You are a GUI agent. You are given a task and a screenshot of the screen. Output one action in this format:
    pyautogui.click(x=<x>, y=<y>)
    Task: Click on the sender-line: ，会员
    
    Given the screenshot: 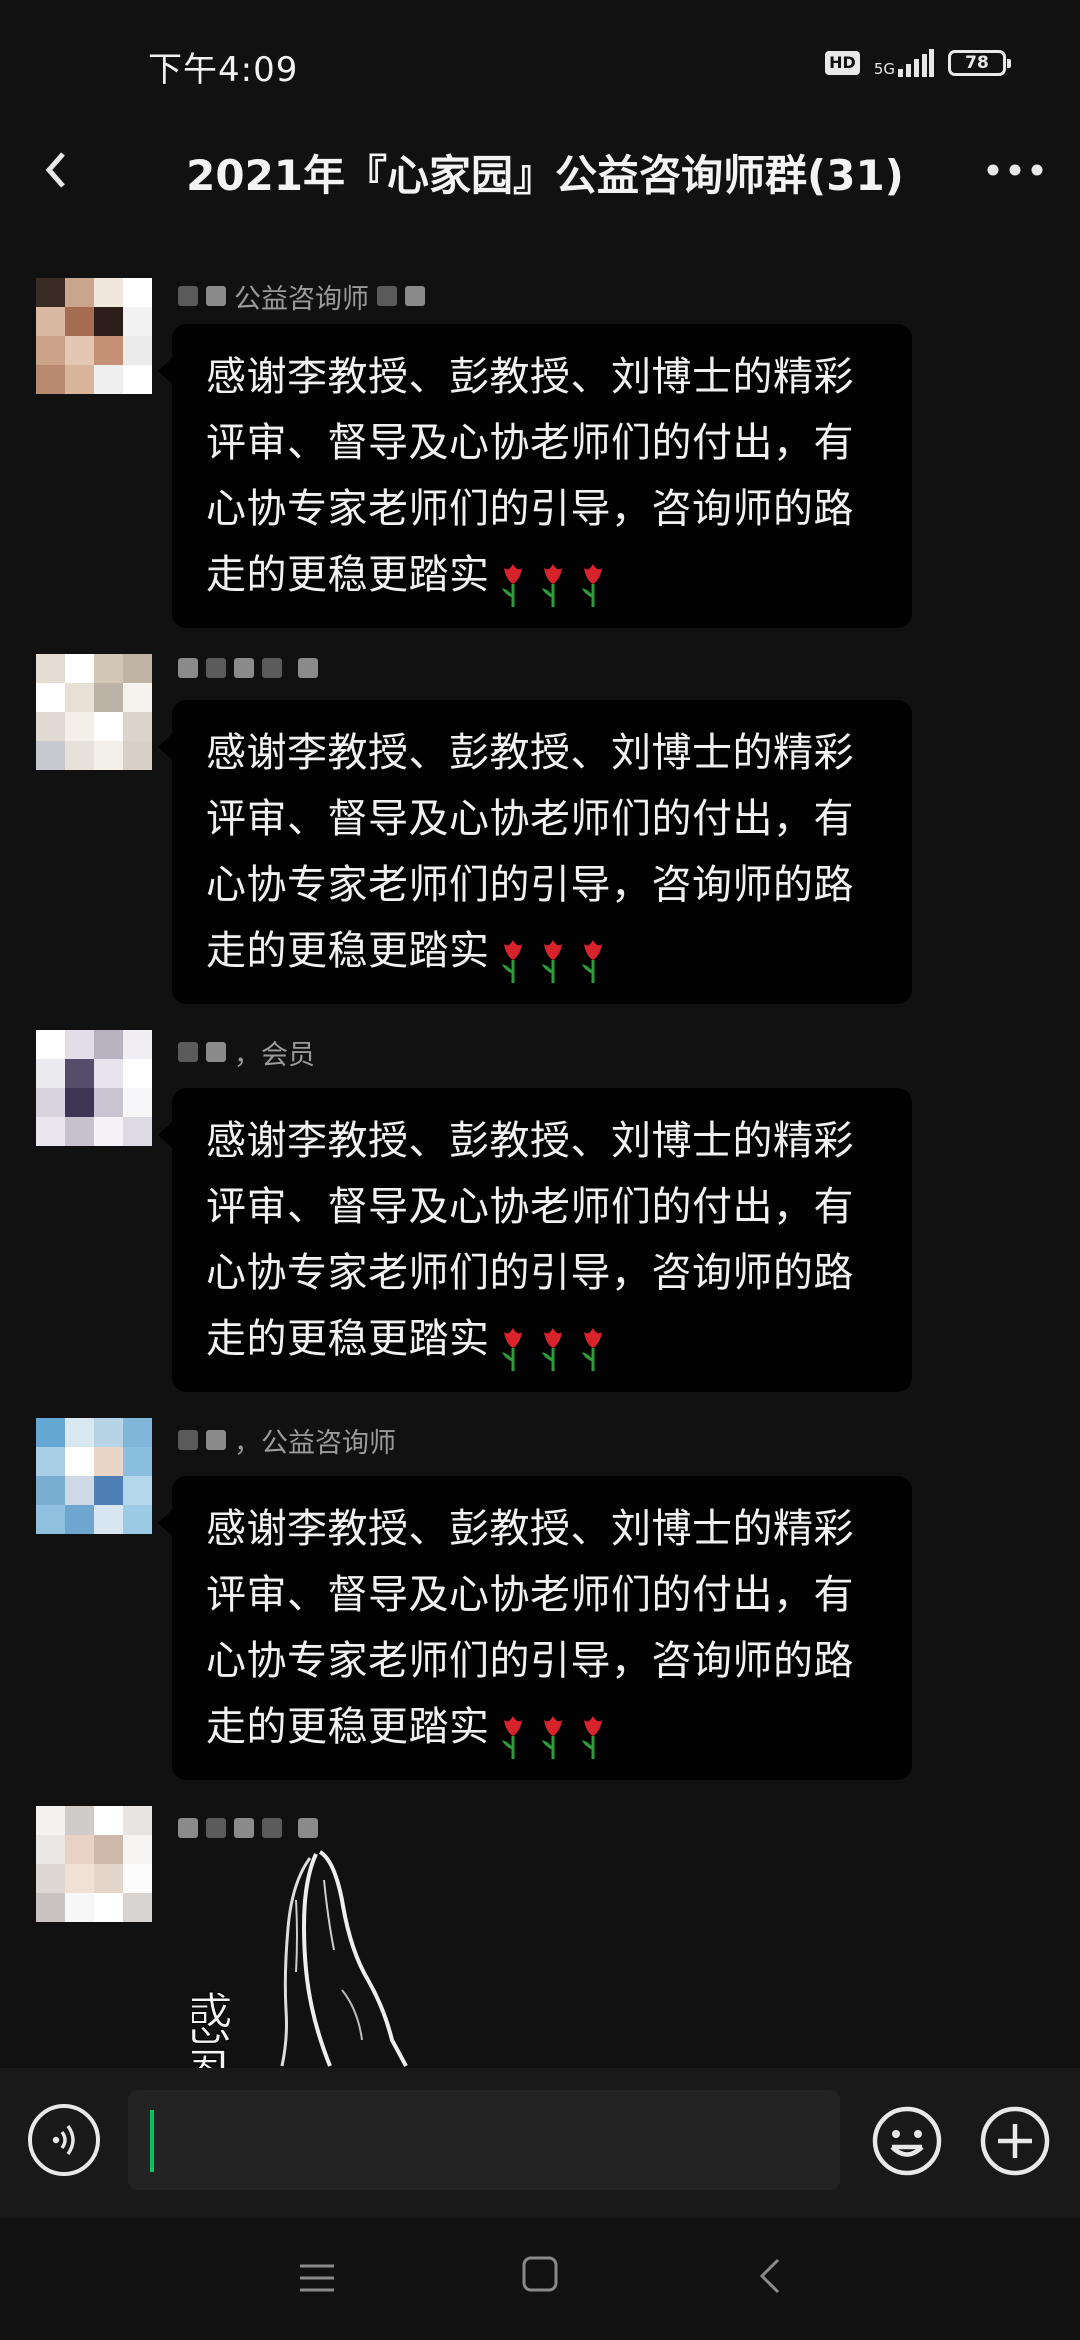 What is the action you would take?
    pyautogui.click(x=246, y=1052)
    